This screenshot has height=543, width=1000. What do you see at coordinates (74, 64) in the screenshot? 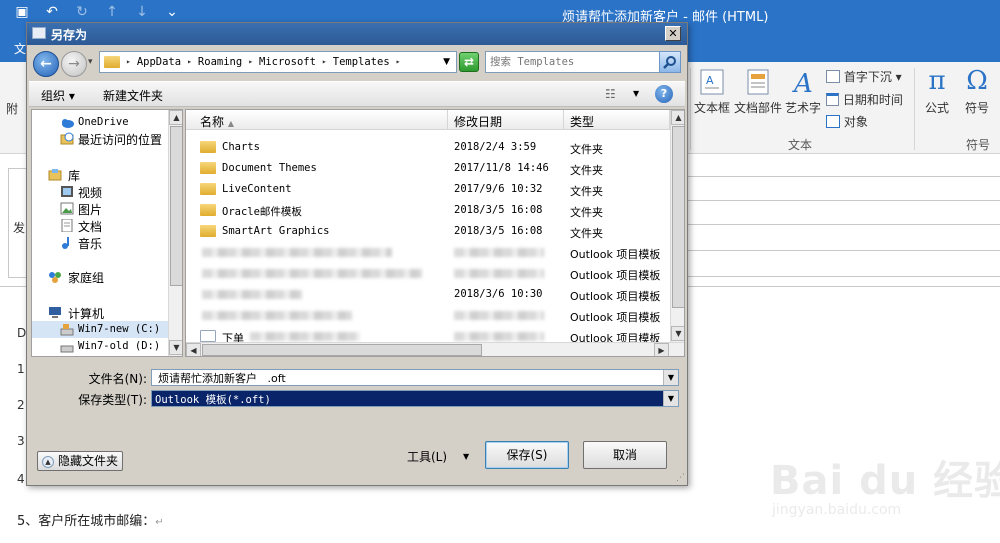
I see `forward-button: →` at bounding box center [74, 64].